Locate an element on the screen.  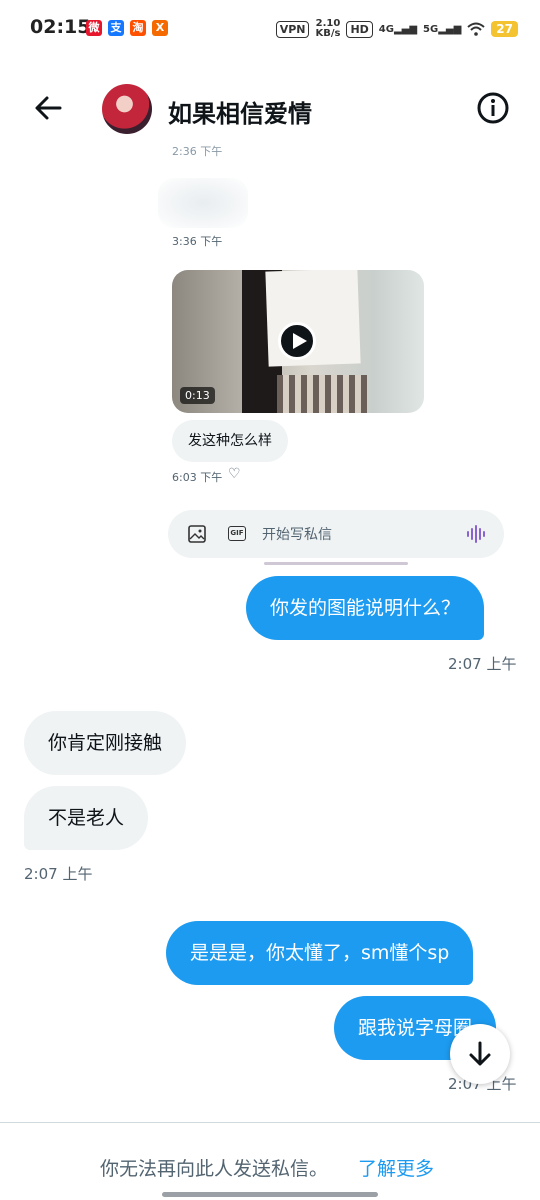
hd-badge: HD is located at coordinates (359, 29).